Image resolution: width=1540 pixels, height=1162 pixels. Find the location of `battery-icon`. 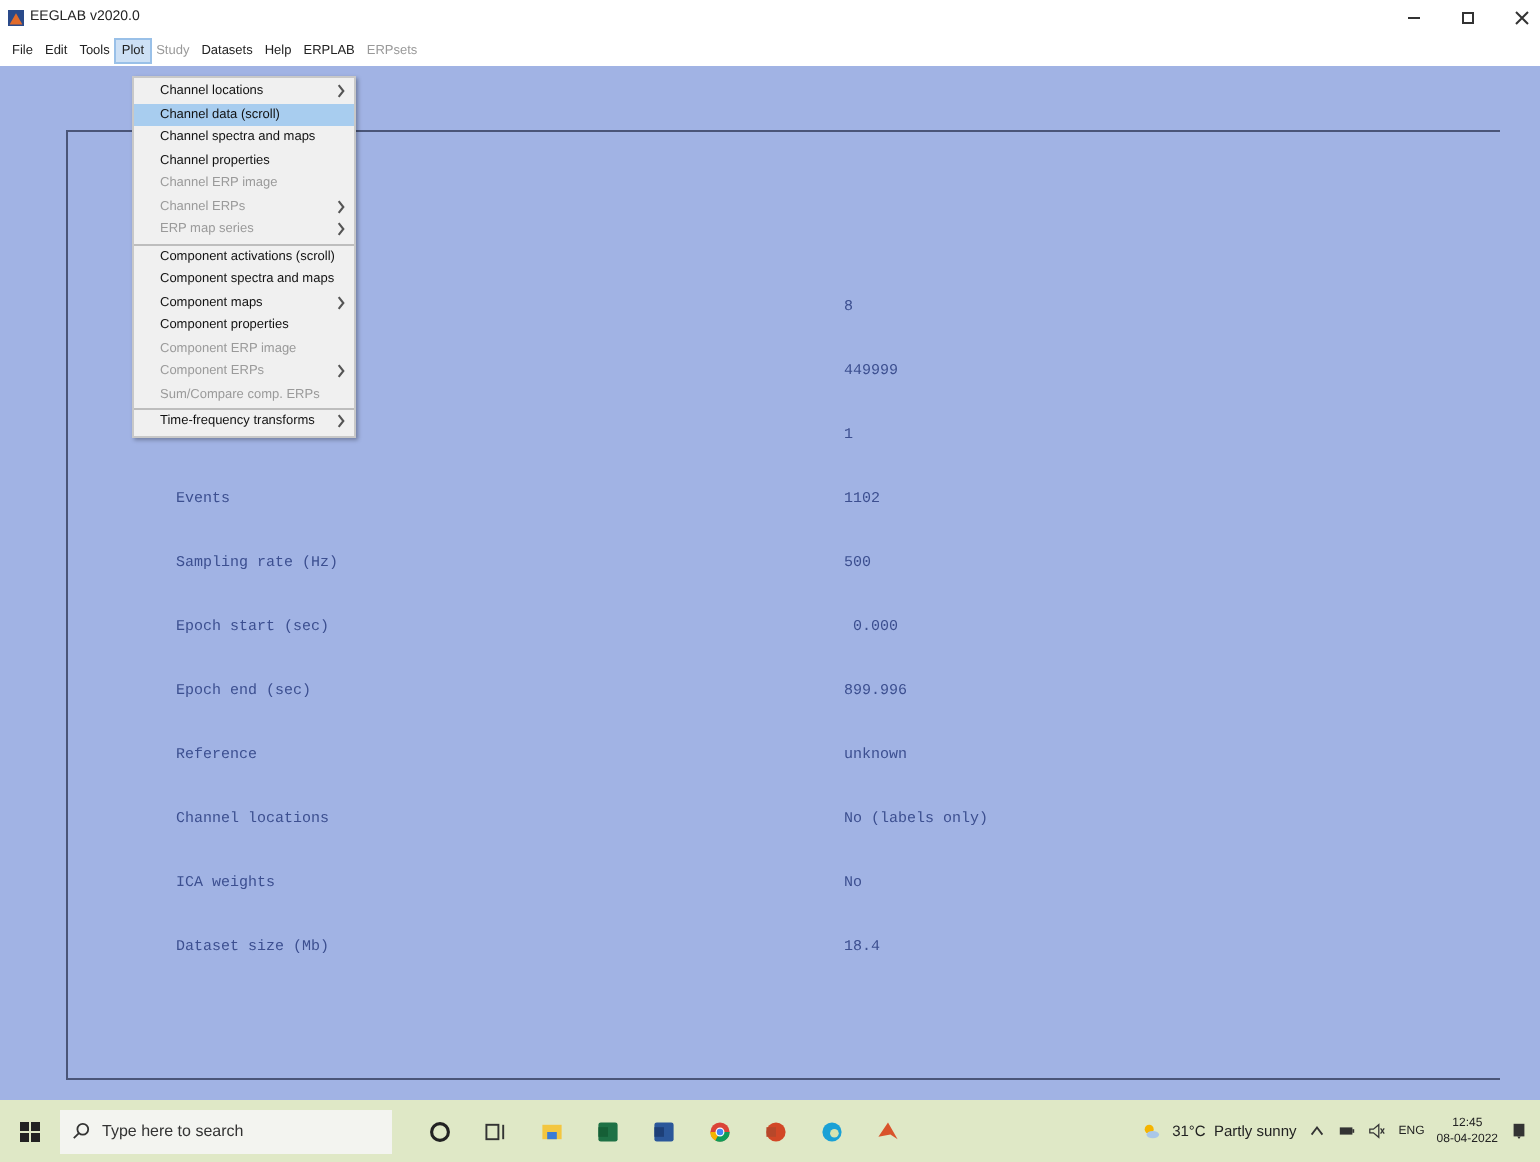

battery-icon is located at coordinates (1347, 1131).